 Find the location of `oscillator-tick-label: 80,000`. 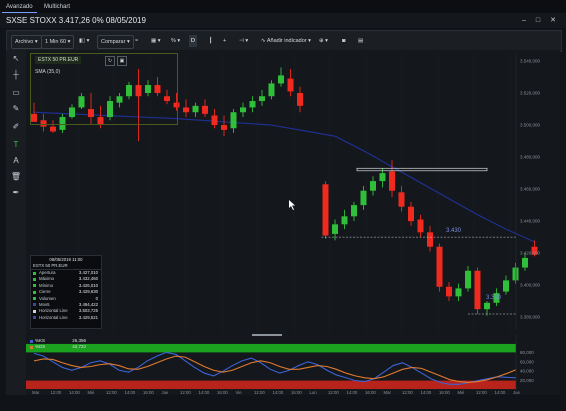

oscillator-tick-label: 80,000 is located at coordinates (527, 352).